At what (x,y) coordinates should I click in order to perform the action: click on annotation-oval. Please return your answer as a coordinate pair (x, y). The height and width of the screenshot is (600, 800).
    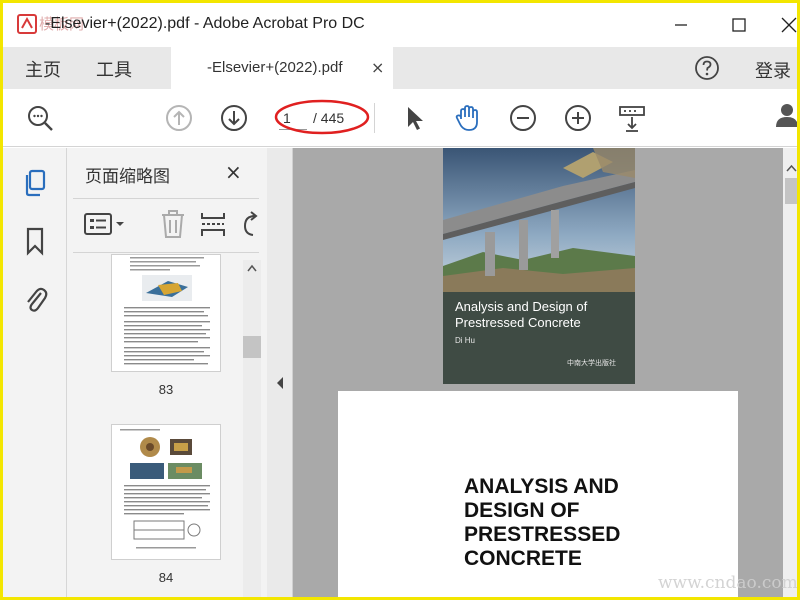
    Looking at the image, I should click on (322, 117).